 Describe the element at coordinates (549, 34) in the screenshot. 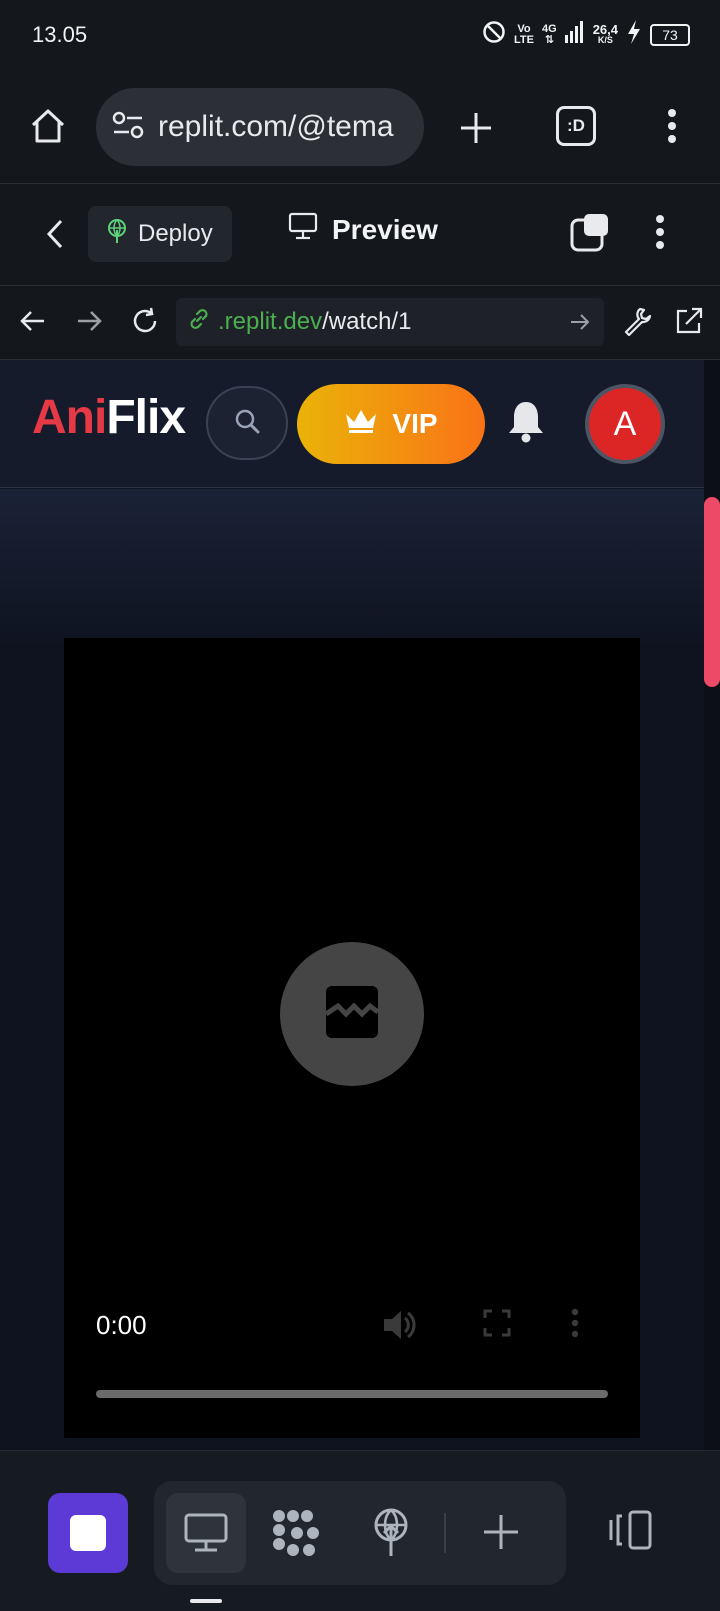

I see `network-4g: 4G ⇅` at that location.